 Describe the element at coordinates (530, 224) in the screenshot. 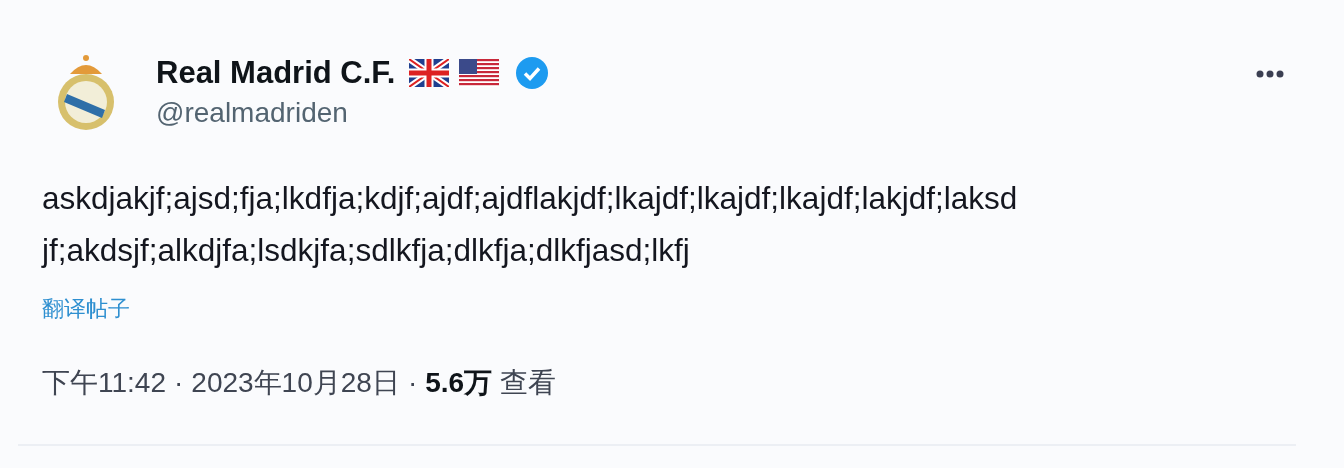

I see `tweet-text: askdjakjf;ajsd;fja;lkdfja;kdjf;ajdf;ajdflakjdf;lkajdf;lkajdf;lkajdf;lakjdf;laksd jf;akdsjf;alkdjfa;lsdkjfa;sdlkfja;dlkfja;dlkfjasd;lkfj` at that location.